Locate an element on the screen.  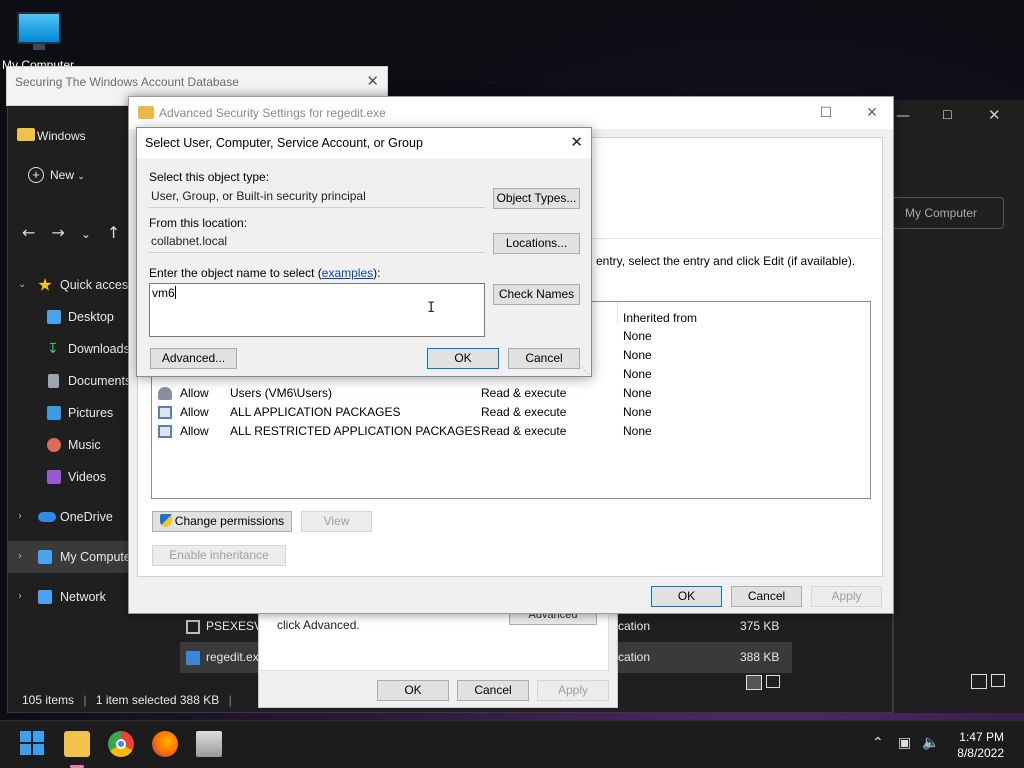
firefox-icon is located at coordinates (165, 744).